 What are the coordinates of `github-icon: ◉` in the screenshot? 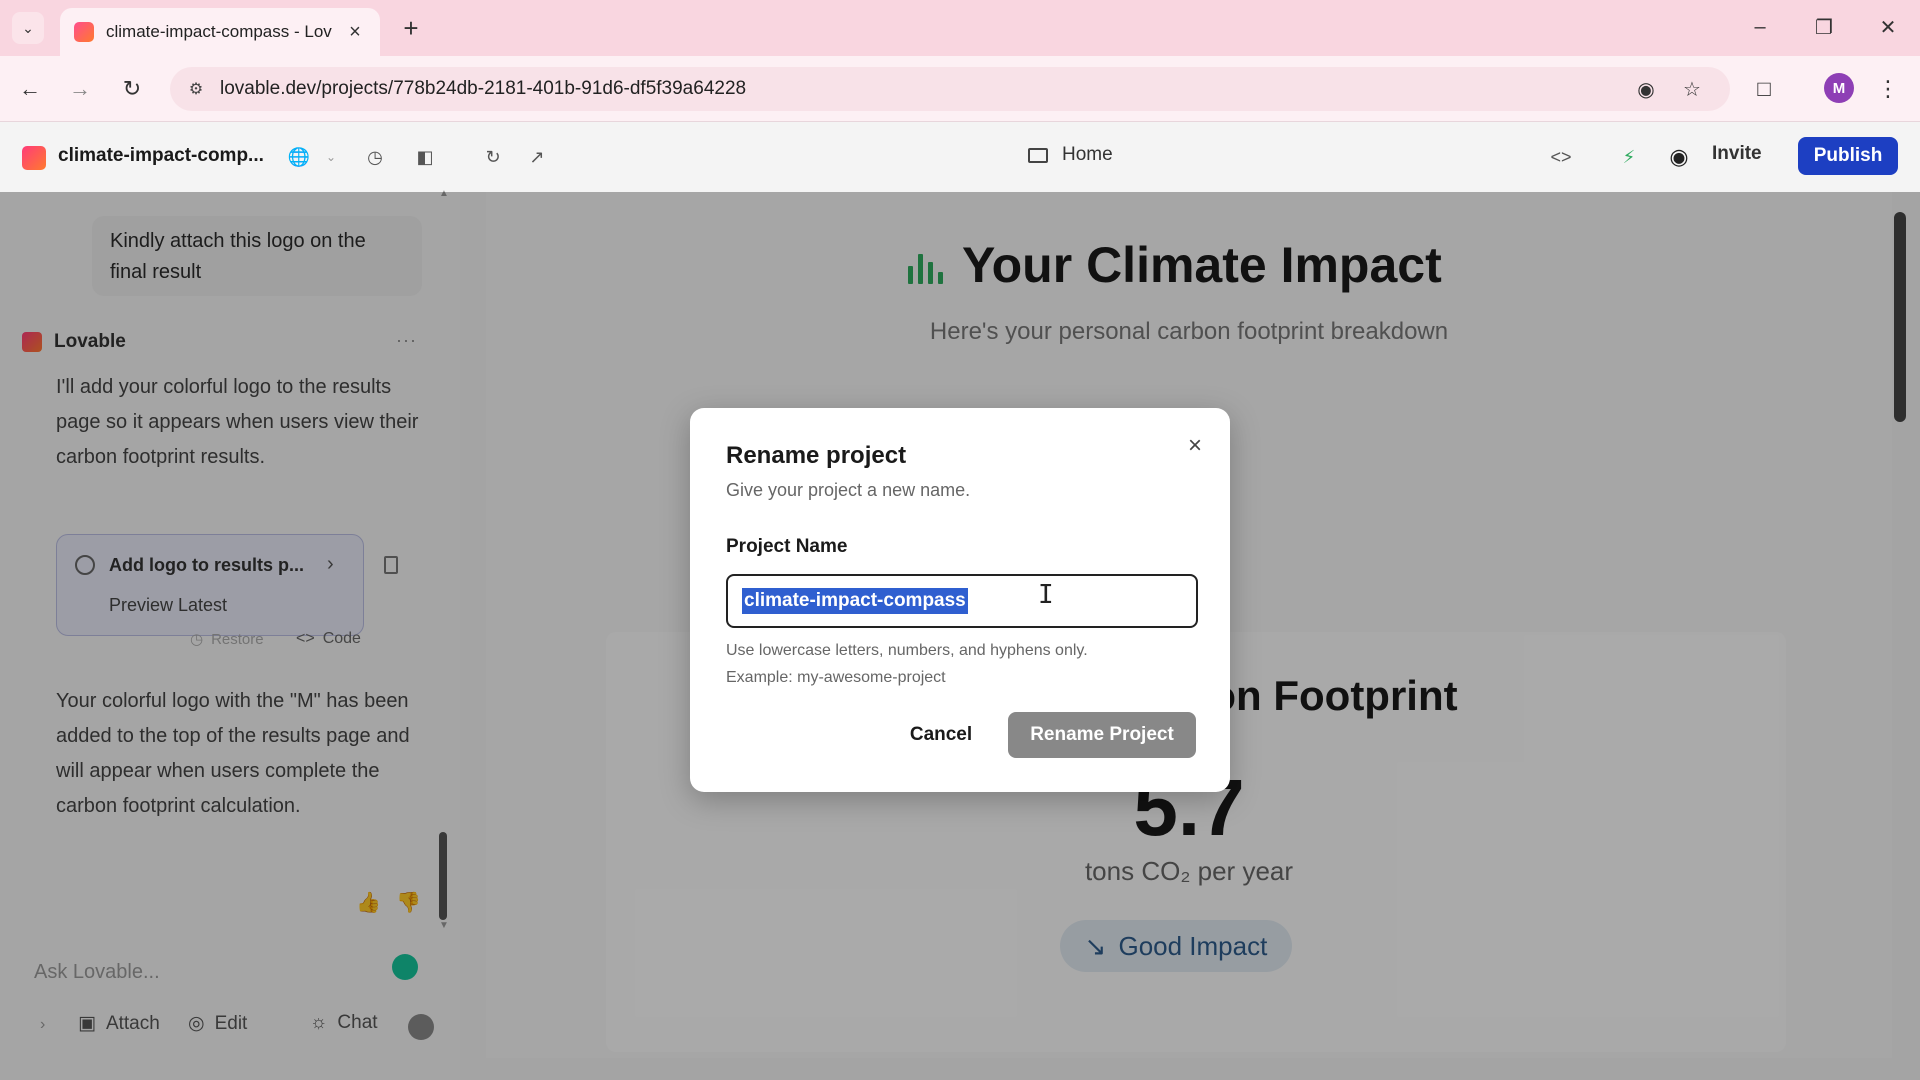 It's located at (1679, 157).